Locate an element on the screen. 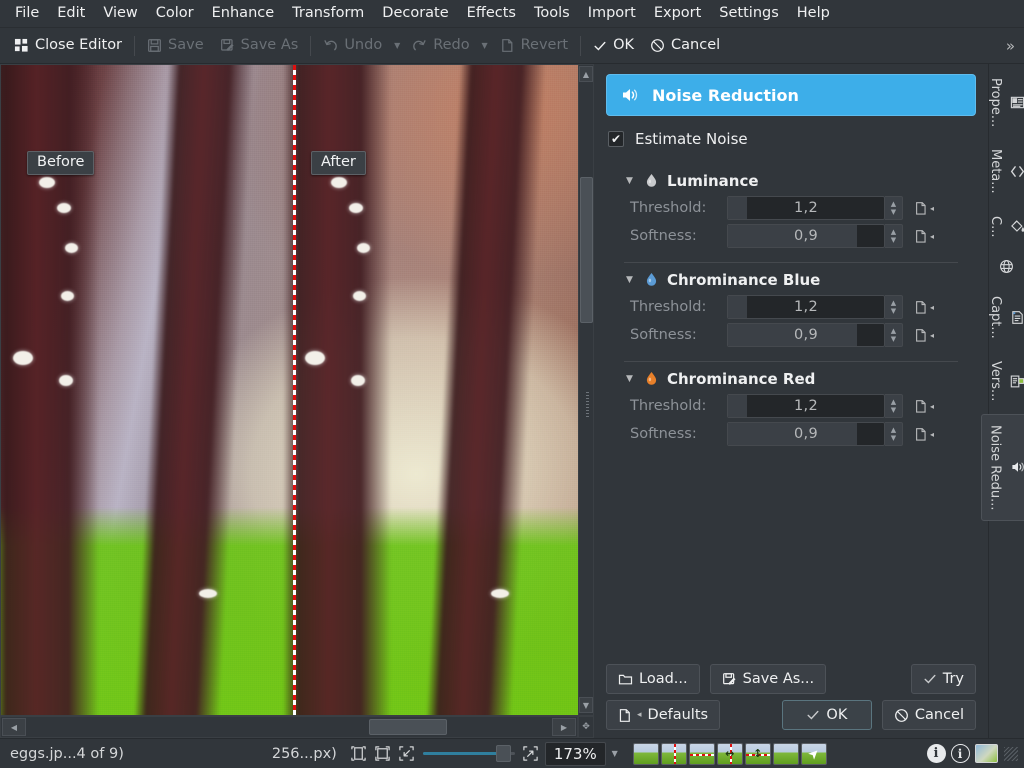 The image size is (1024, 768). zoom-to-fit-icon is located at coordinates (407, 754).